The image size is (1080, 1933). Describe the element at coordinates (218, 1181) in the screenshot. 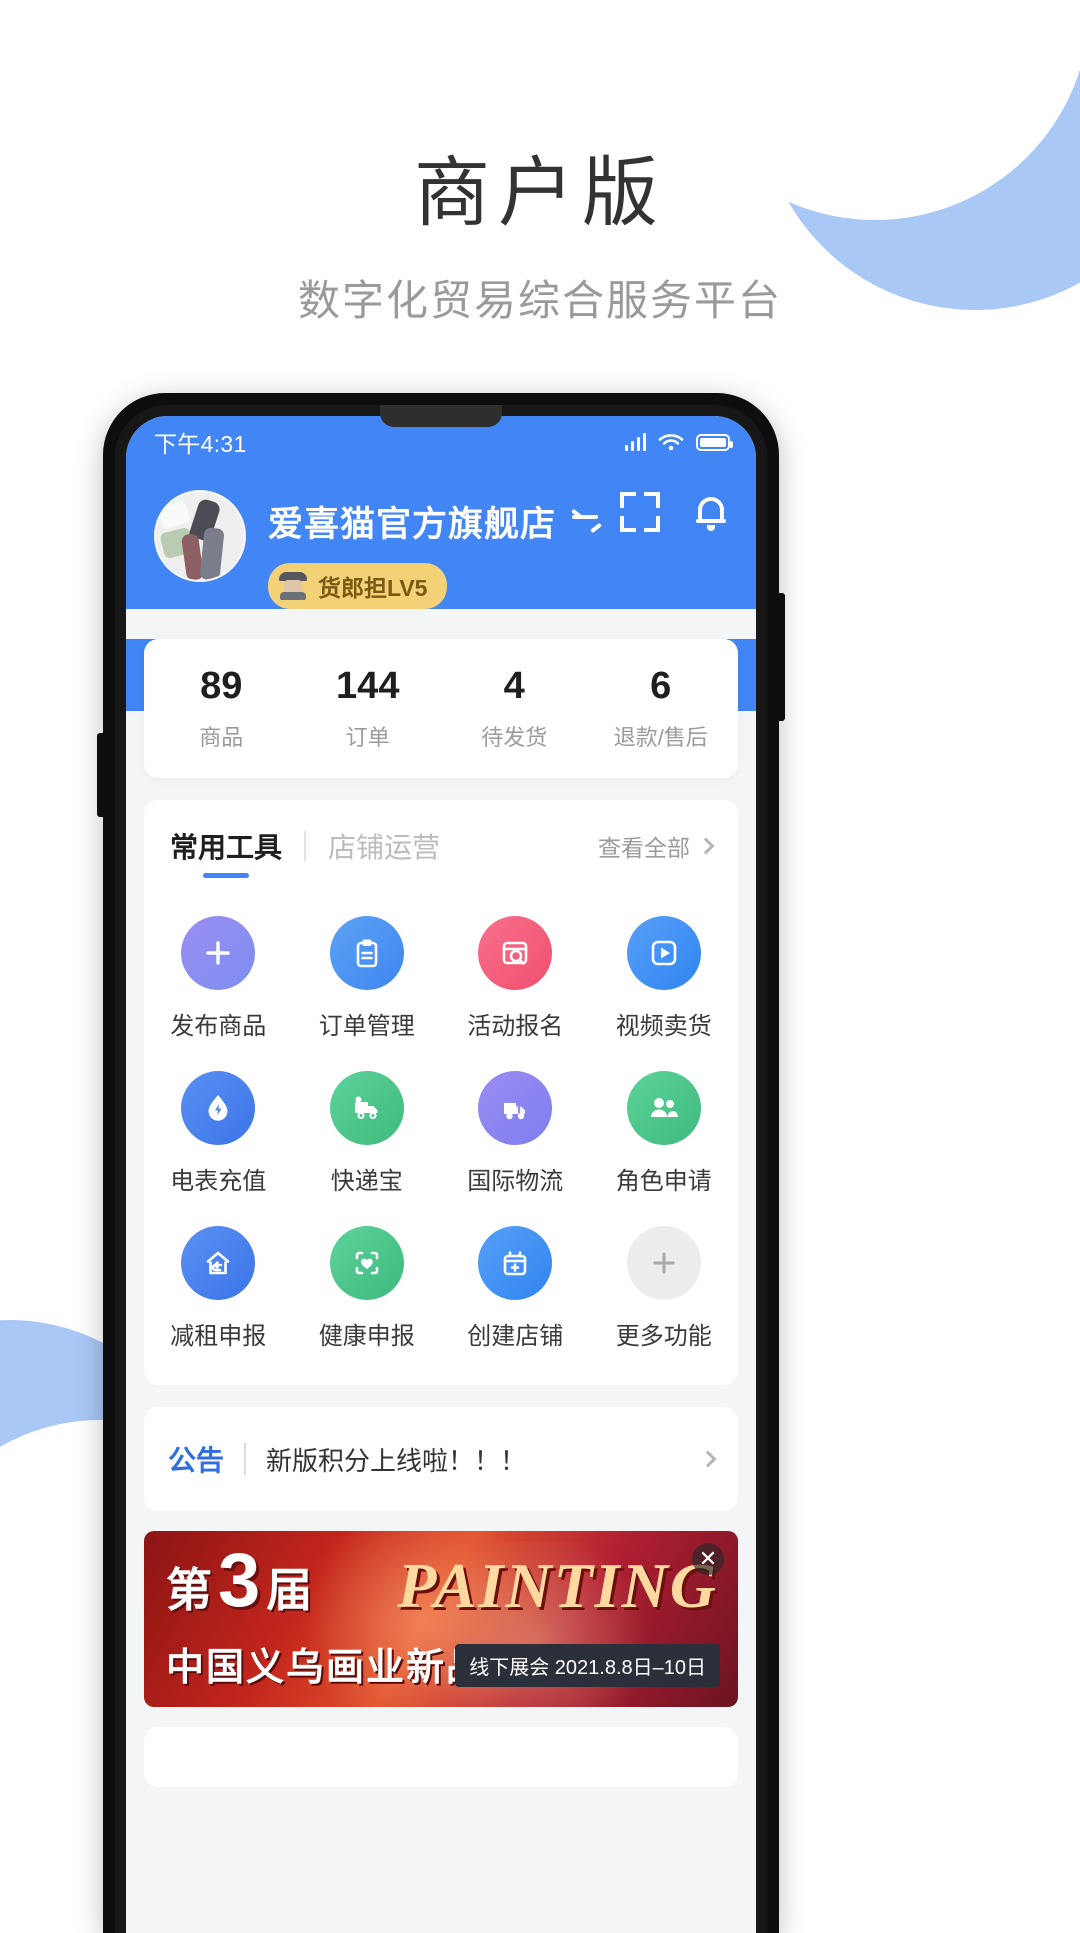

I see `tool-label: 电表充值` at that location.